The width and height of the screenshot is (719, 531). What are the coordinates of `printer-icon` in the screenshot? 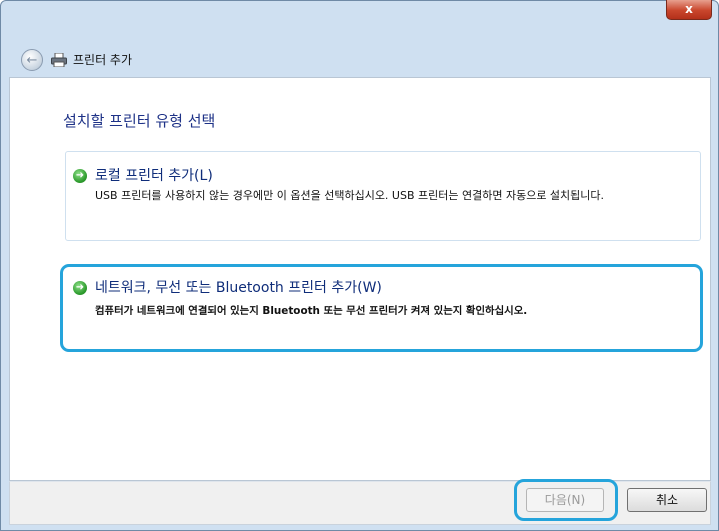 It's located at (59, 60).